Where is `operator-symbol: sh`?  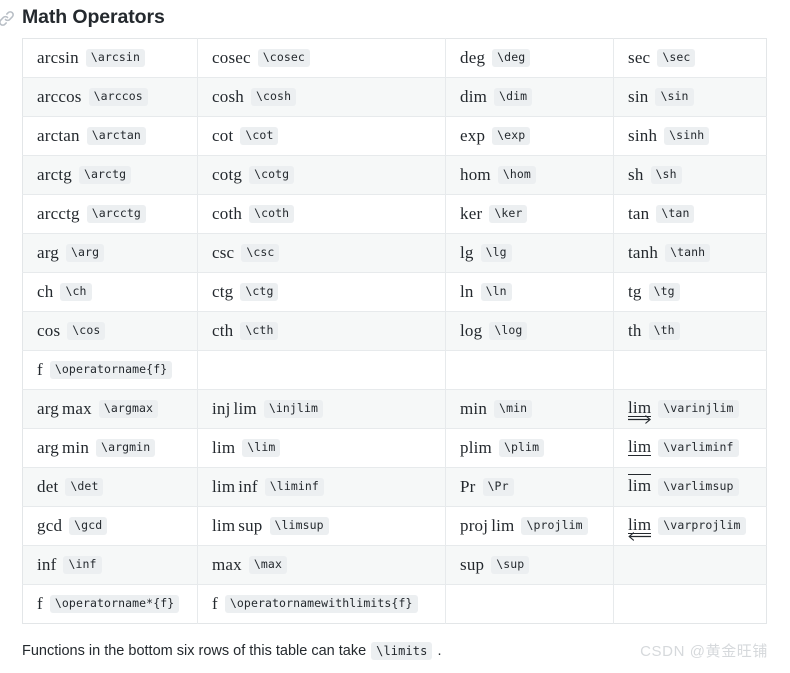
operator-symbol: sh is located at coordinates (636, 174).